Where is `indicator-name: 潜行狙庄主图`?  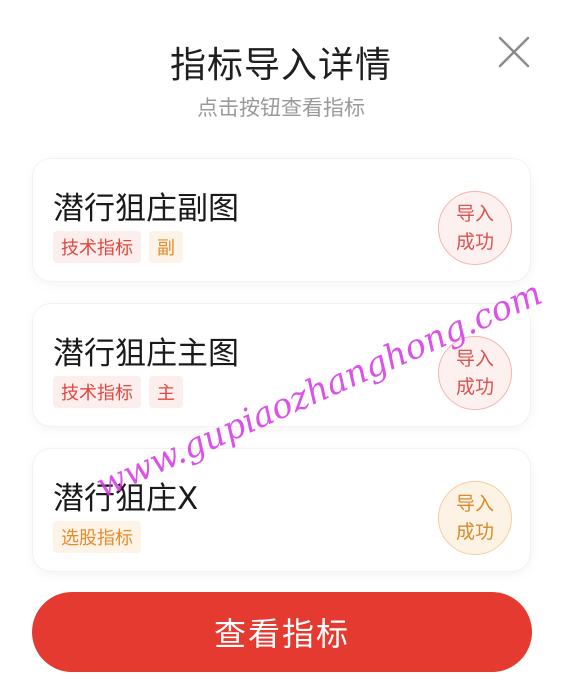
indicator-name: 潜行狙庄主图 is located at coordinates (146, 354).